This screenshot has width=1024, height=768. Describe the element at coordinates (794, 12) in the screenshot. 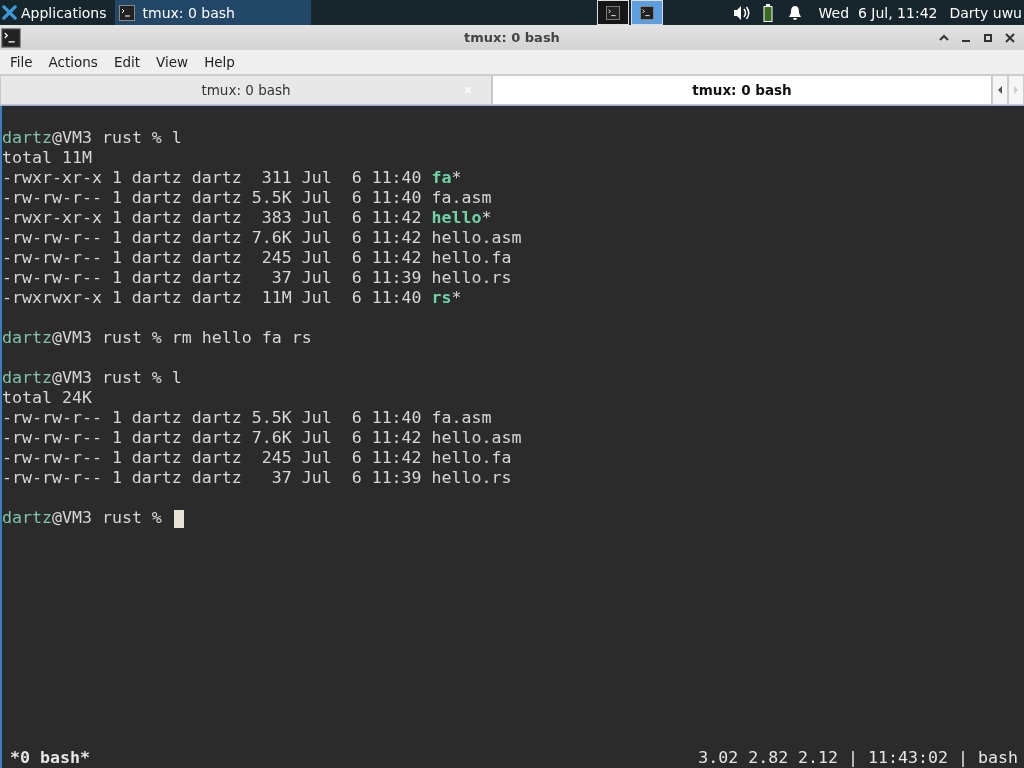

I see `bell-icon` at that location.